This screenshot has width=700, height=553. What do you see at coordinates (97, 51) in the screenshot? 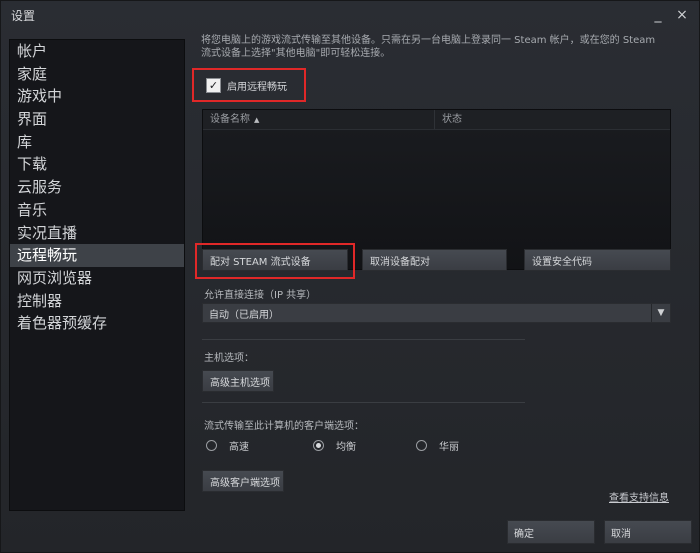
I see `sidebar-item-account: 帐户` at bounding box center [97, 51].